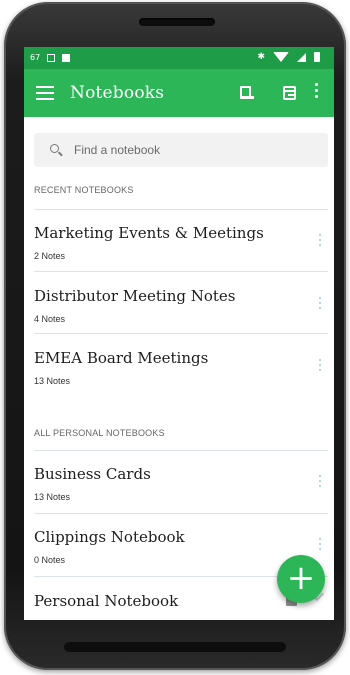  I want to click on speaker-grille, so click(177, 22).